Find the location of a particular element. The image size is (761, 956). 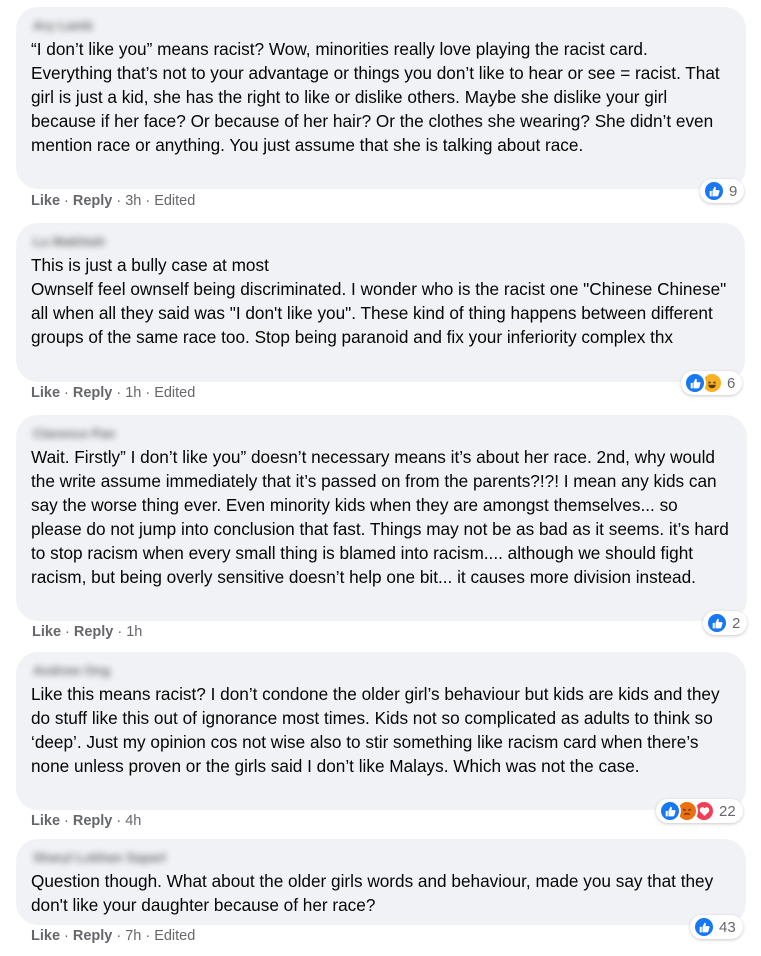

reaction-count: 2 is located at coordinates (736, 623).